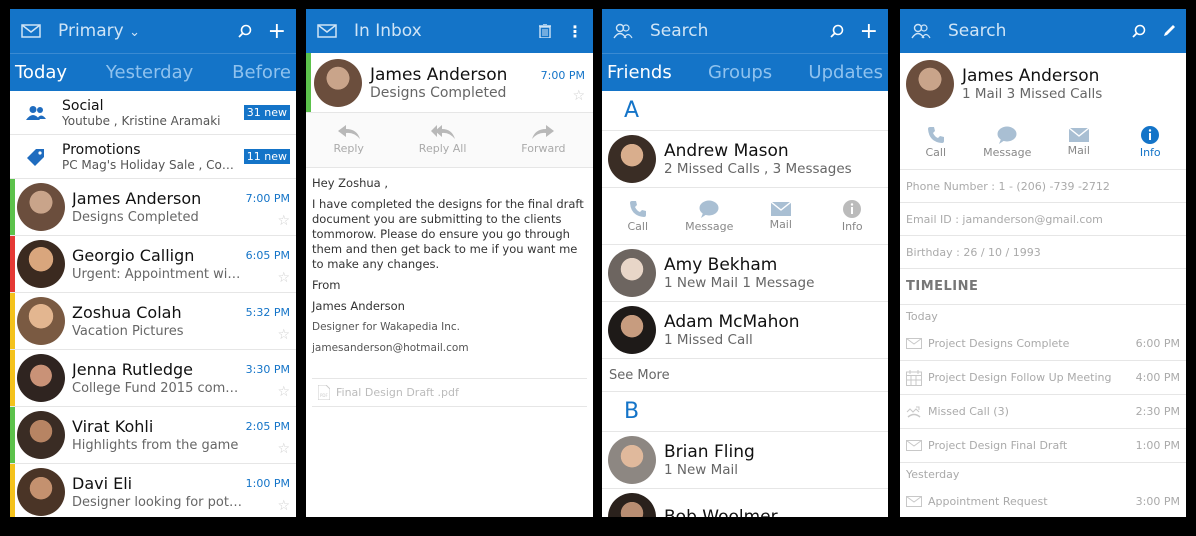  Describe the element at coordinates (545, 31) in the screenshot. I see `trash-icon` at that location.